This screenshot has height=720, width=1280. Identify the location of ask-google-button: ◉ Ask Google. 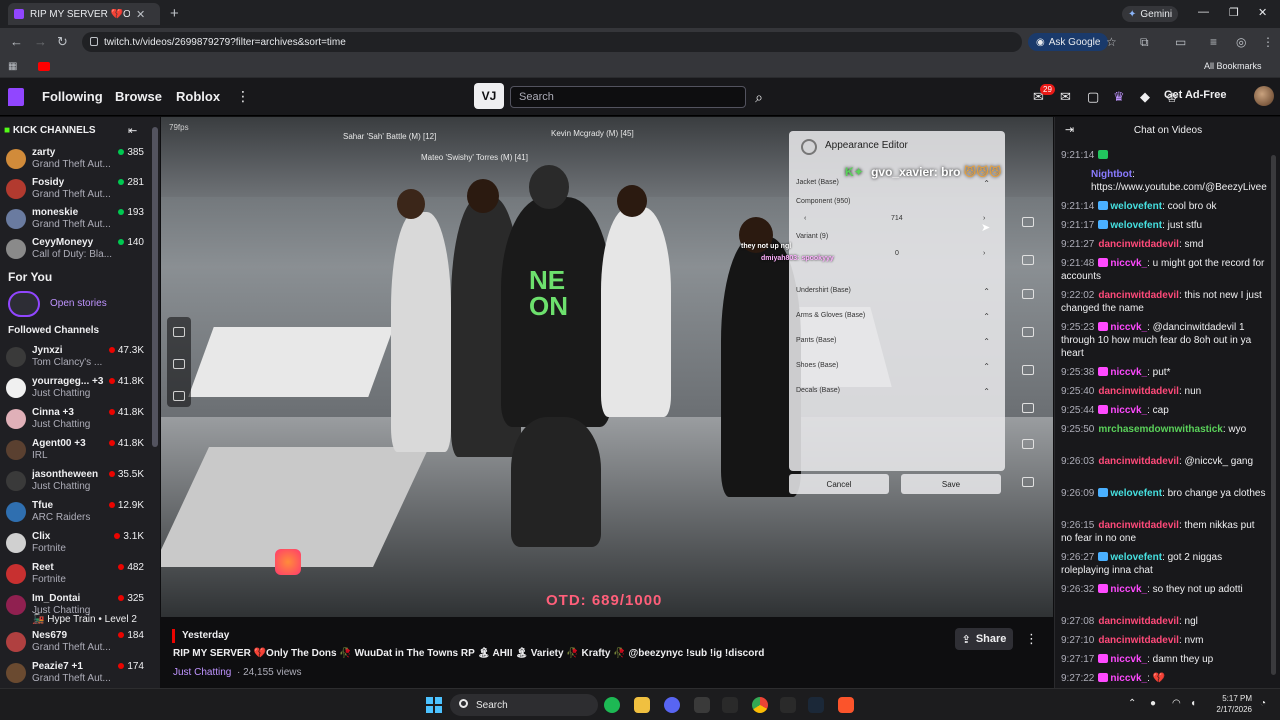
(1068, 42).